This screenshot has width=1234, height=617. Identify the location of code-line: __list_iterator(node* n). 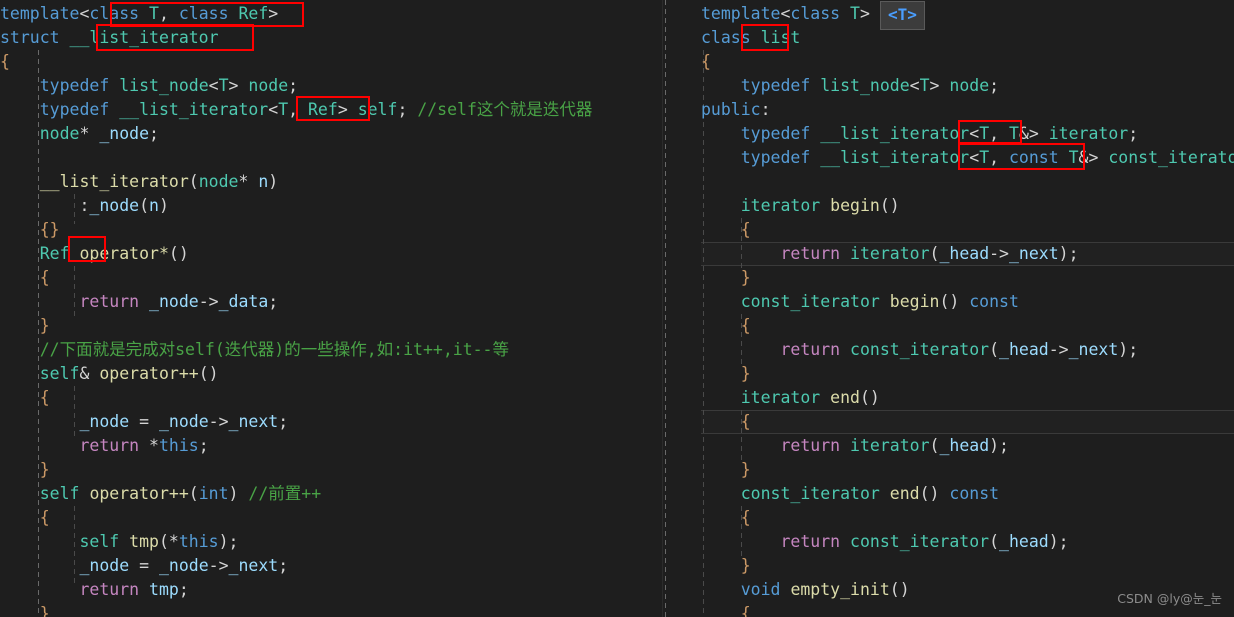
(331, 182).